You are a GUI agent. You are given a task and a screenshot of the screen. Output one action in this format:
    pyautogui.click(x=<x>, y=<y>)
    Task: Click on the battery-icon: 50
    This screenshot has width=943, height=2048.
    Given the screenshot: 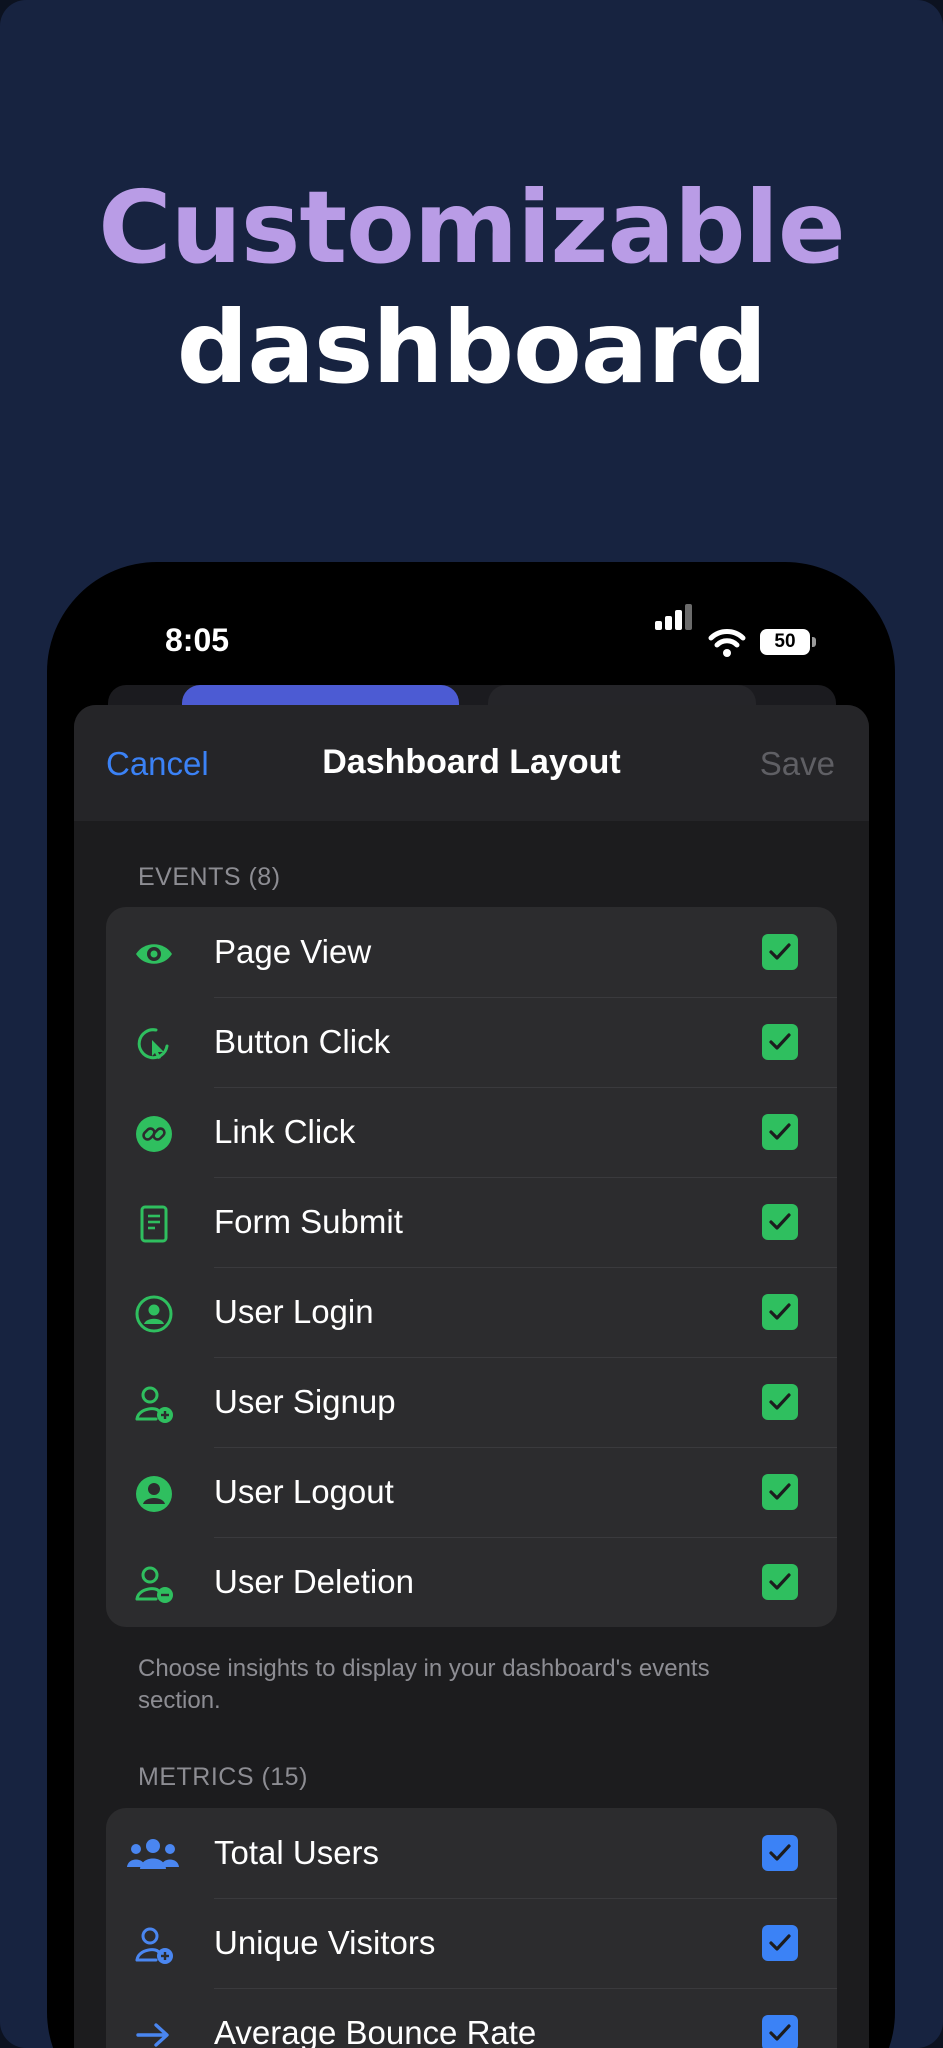 What is the action you would take?
    pyautogui.click(x=788, y=642)
    